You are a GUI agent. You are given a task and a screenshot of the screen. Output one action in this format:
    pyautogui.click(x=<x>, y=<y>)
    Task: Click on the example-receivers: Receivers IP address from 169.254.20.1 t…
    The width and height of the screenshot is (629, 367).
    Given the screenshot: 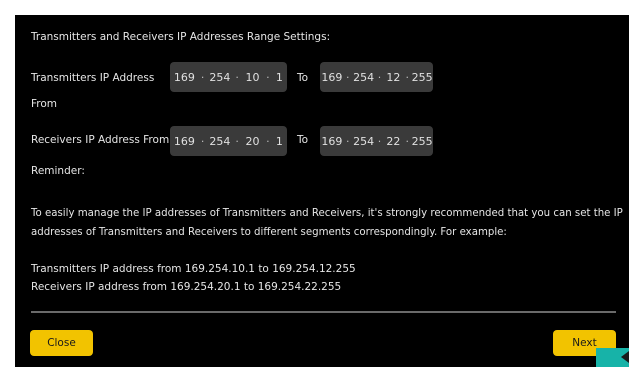 What is the action you would take?
    pyautogui.click(x=186, y=287)
    